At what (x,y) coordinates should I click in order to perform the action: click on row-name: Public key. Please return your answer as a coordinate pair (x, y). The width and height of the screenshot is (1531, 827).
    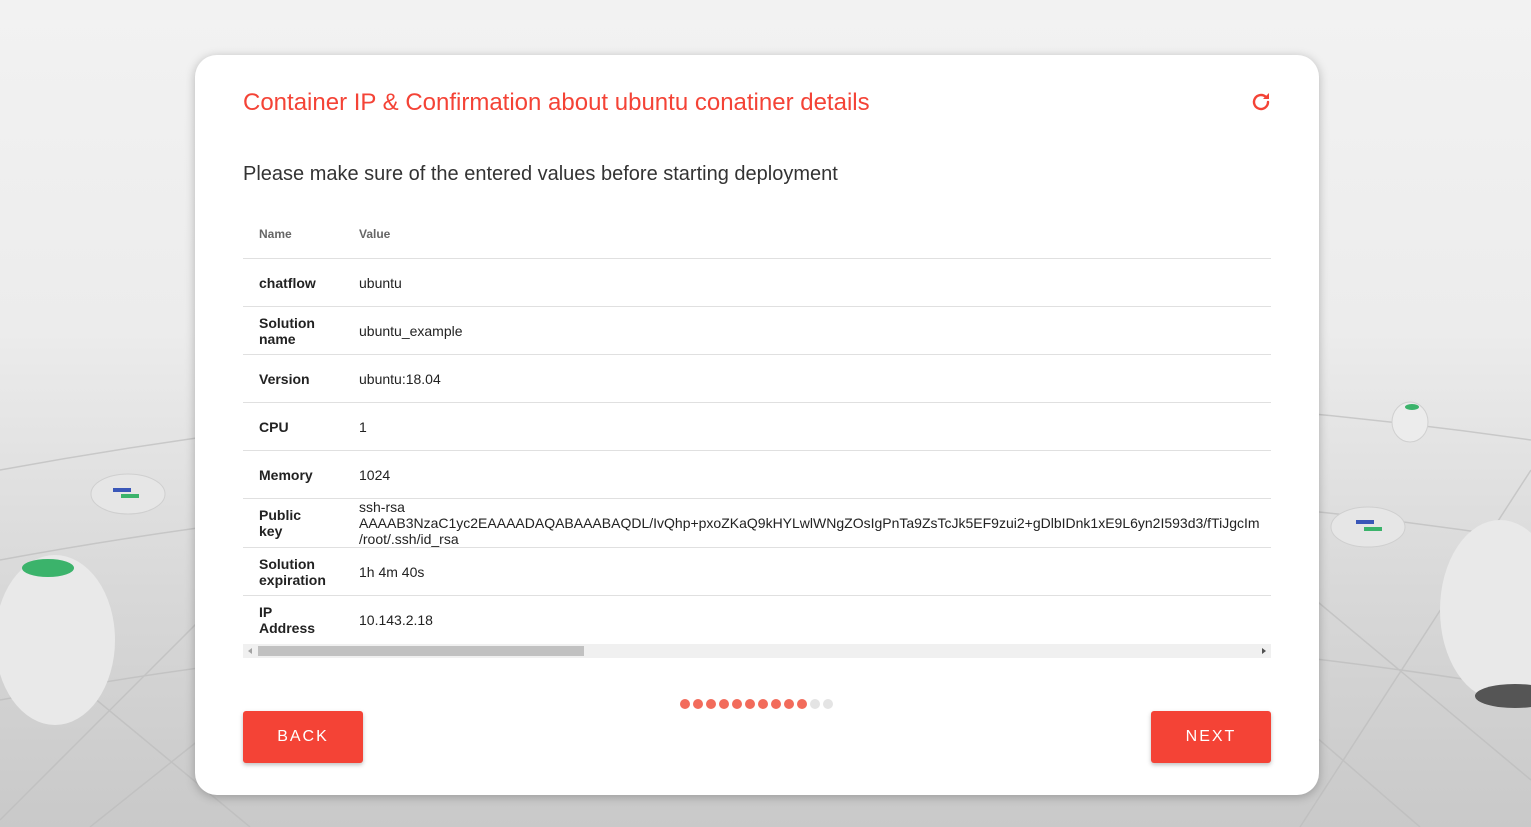
    Looking at the image, I should click on (293, 523).